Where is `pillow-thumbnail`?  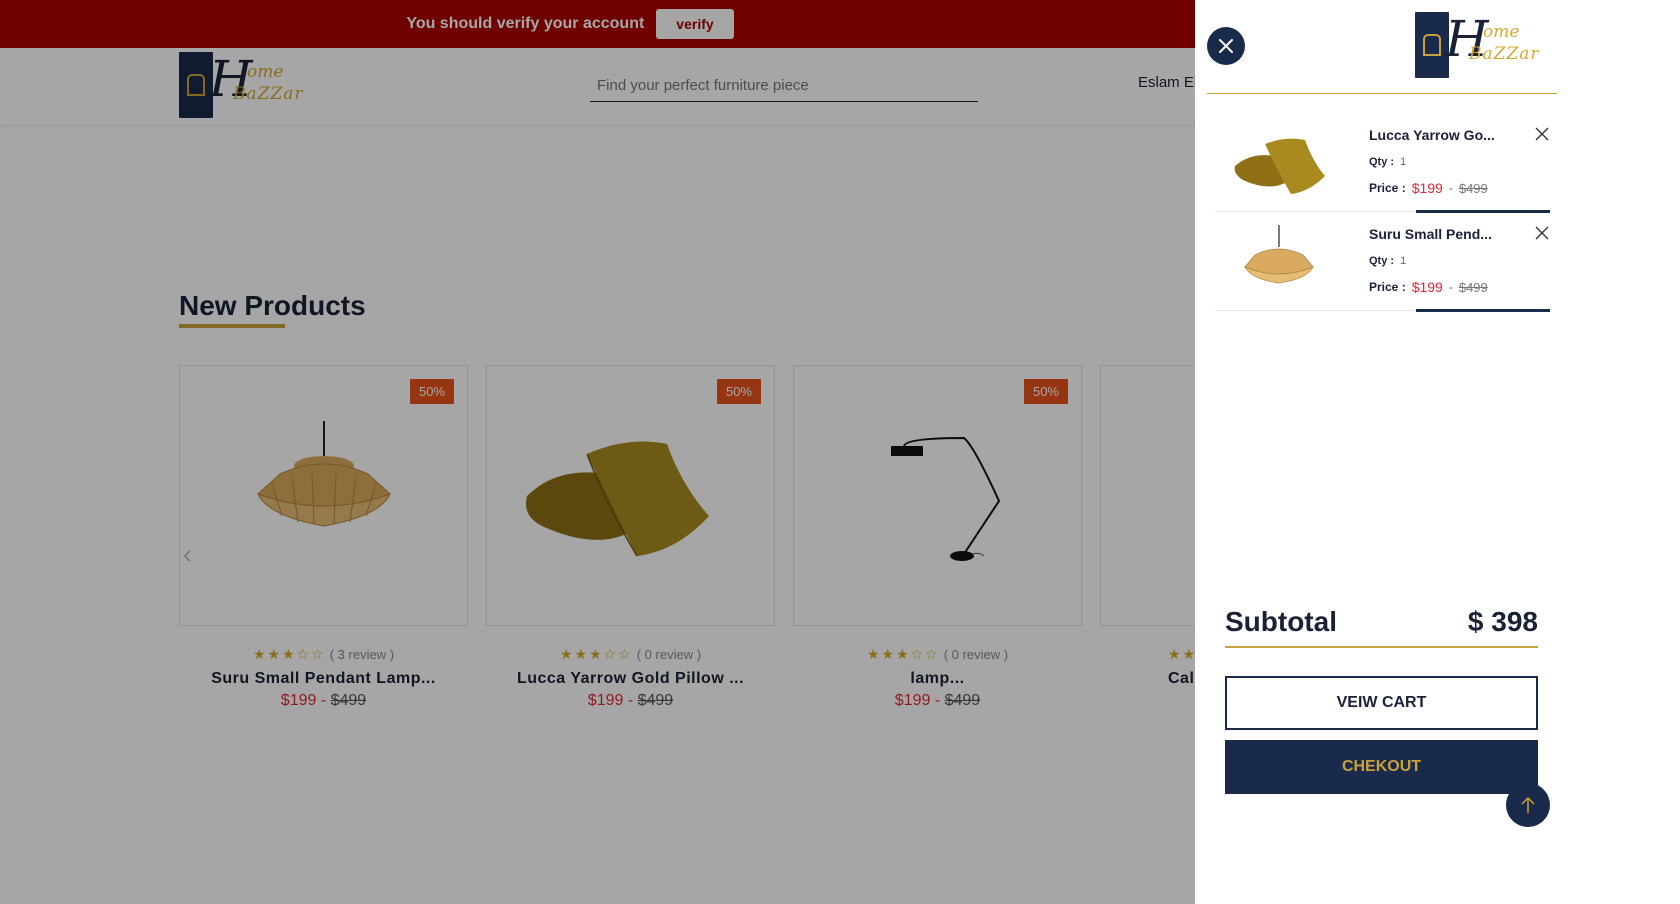
pillow-thumbnail is located at coordinates (1279, 166).